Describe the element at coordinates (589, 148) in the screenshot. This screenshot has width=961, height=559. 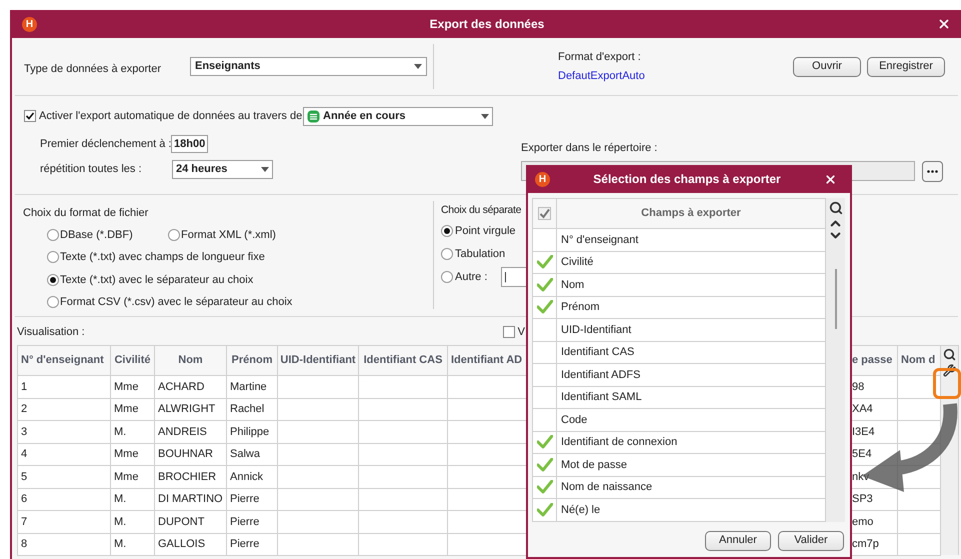
I see `field-label: Exporter dans le répertoire :` at that location.